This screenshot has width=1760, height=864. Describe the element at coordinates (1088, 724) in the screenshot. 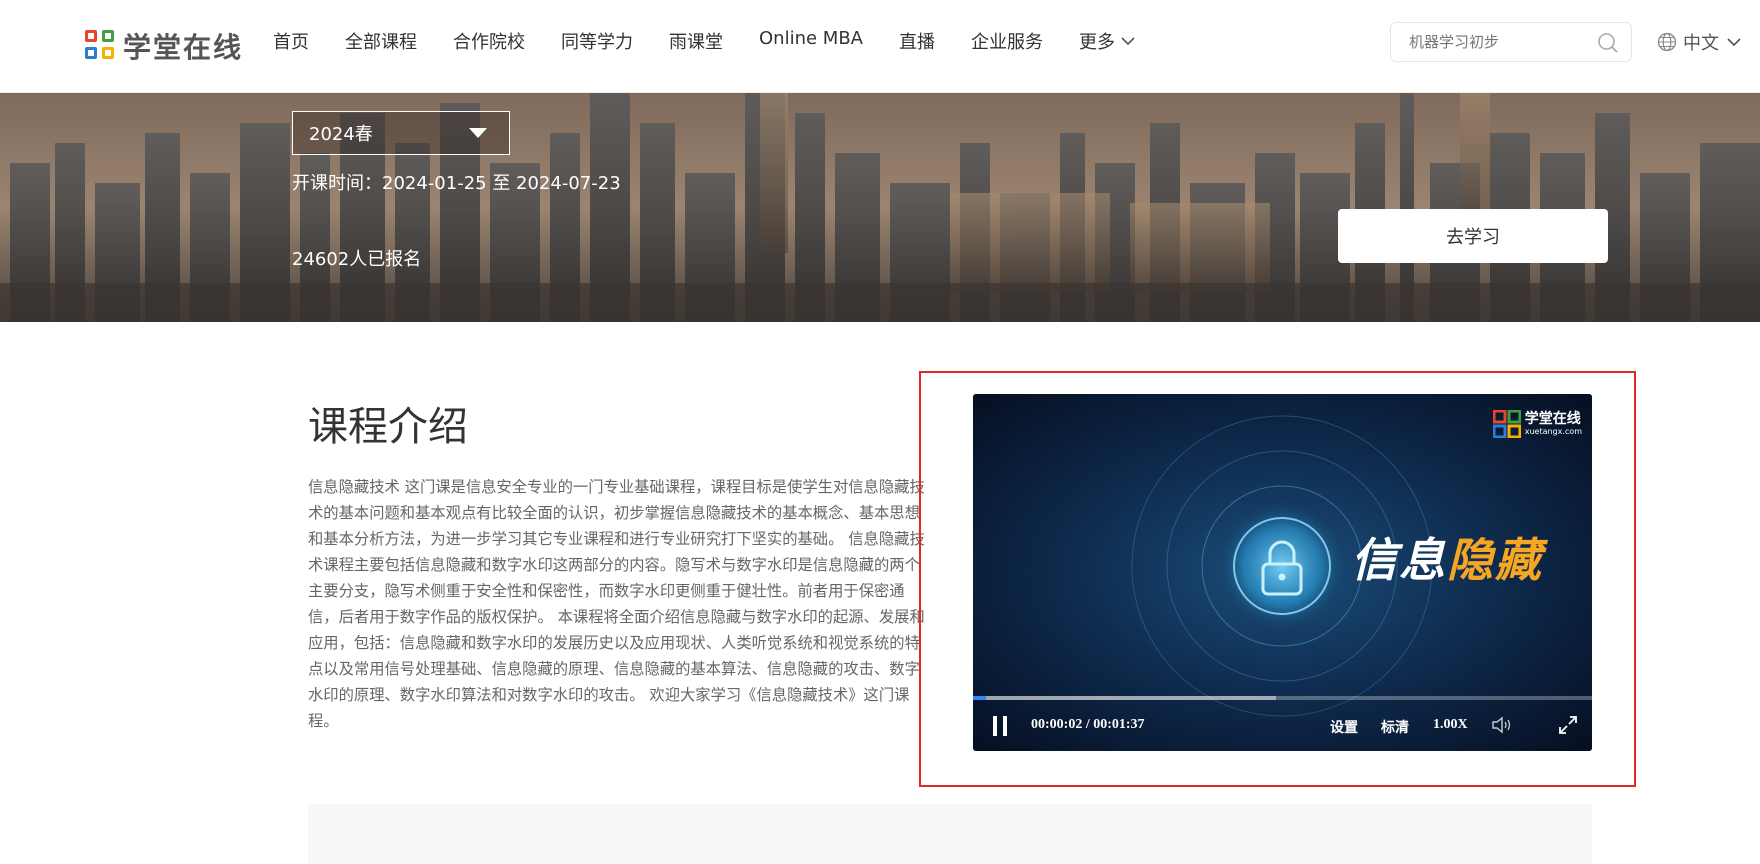

I see `video-time: 00:00:02 / 00:01:37` at that location.